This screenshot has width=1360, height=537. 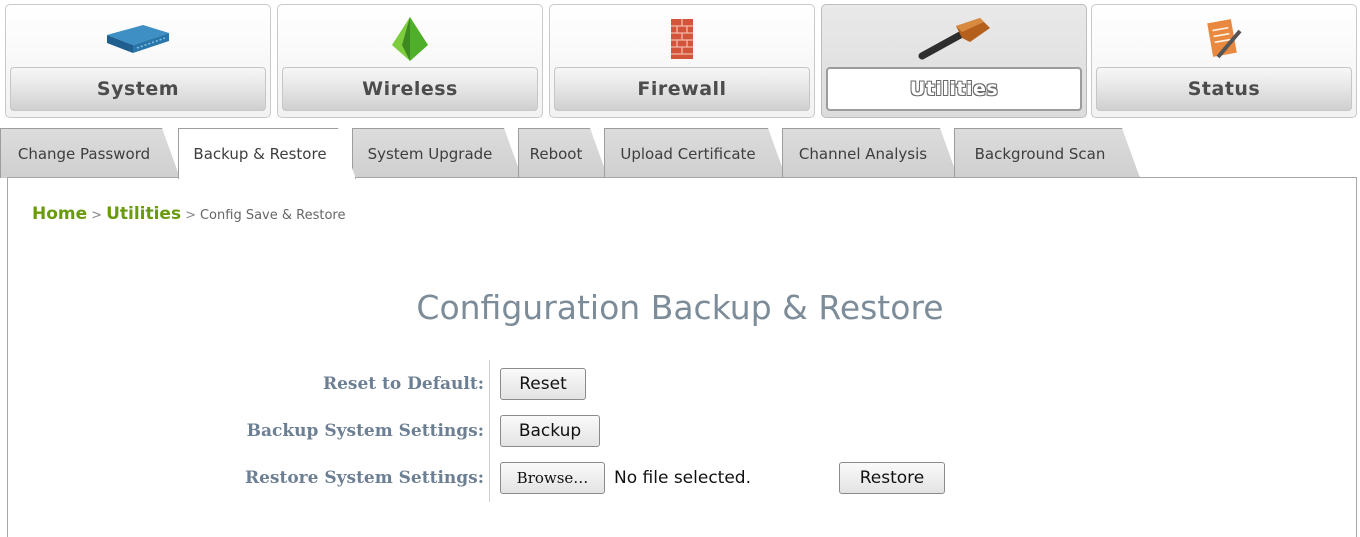 What do you see at coordinates (410, 39) in the screenshot?
I see `wireless-gem-icon` at bounding box center [410, 39].